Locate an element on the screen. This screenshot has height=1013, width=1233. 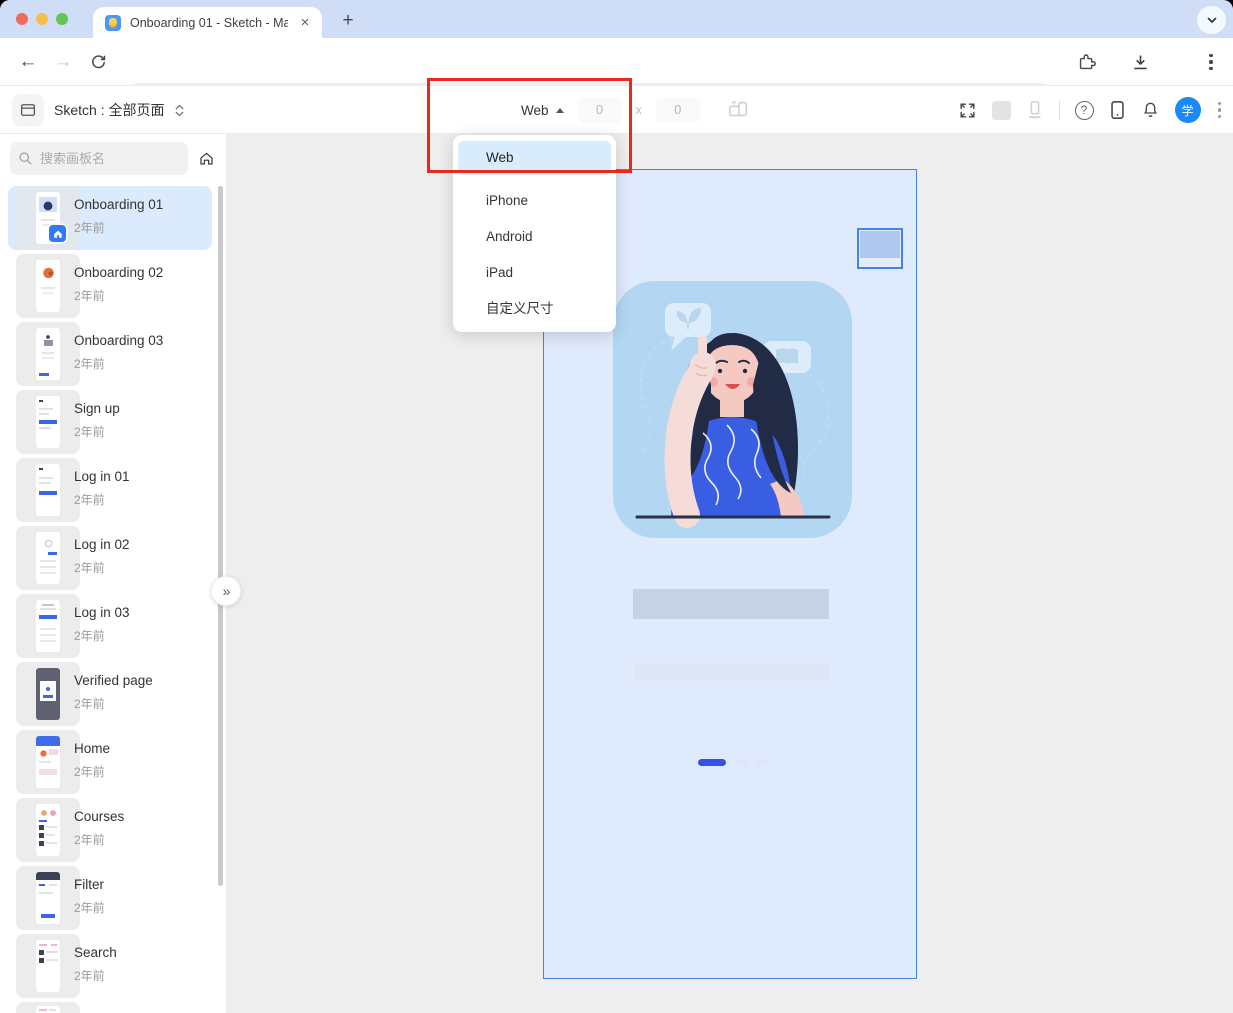
download-icon is located at coordinates (1140, 62).